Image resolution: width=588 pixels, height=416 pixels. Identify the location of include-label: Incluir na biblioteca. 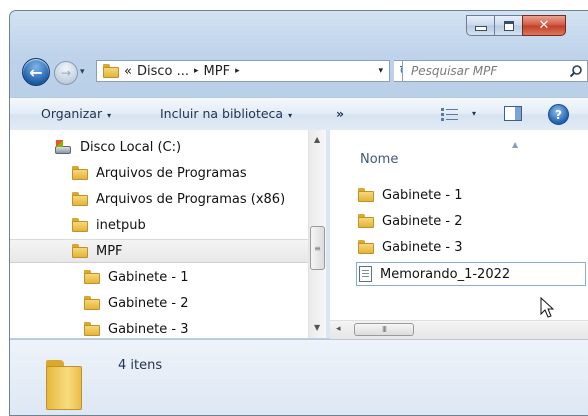
(222, 113).